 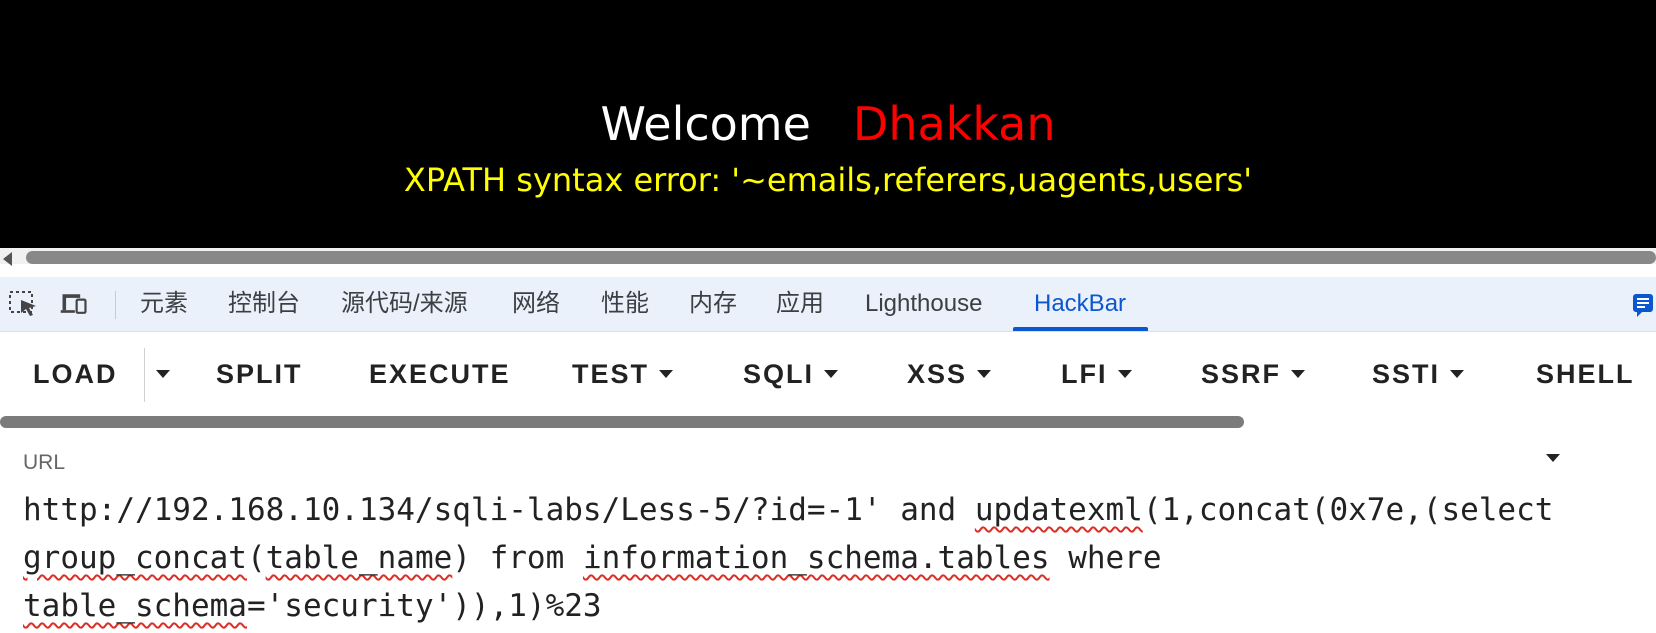 I want to click on tab-network: 网络, so click(x=536, y=304).